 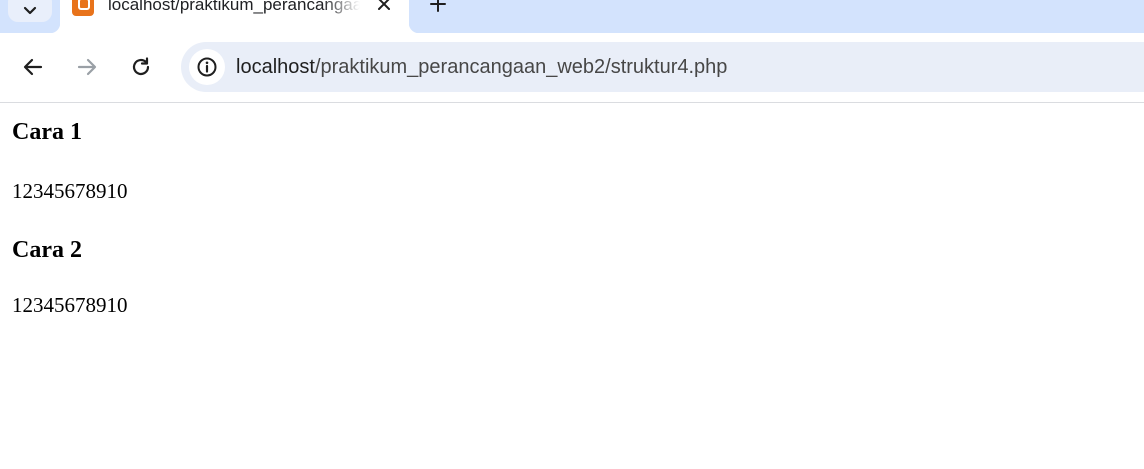 I want to click on chevron-down-icon, so click(x=30, y=10).